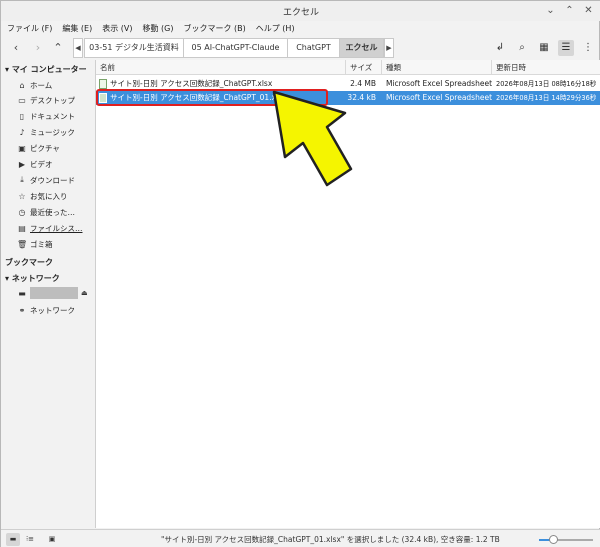  What do you see at coordinates (56, 244) in the screenshot?
I see `sidebar-item-trash: 🗑 ゴミ箱` at bounding box center [56, 244].